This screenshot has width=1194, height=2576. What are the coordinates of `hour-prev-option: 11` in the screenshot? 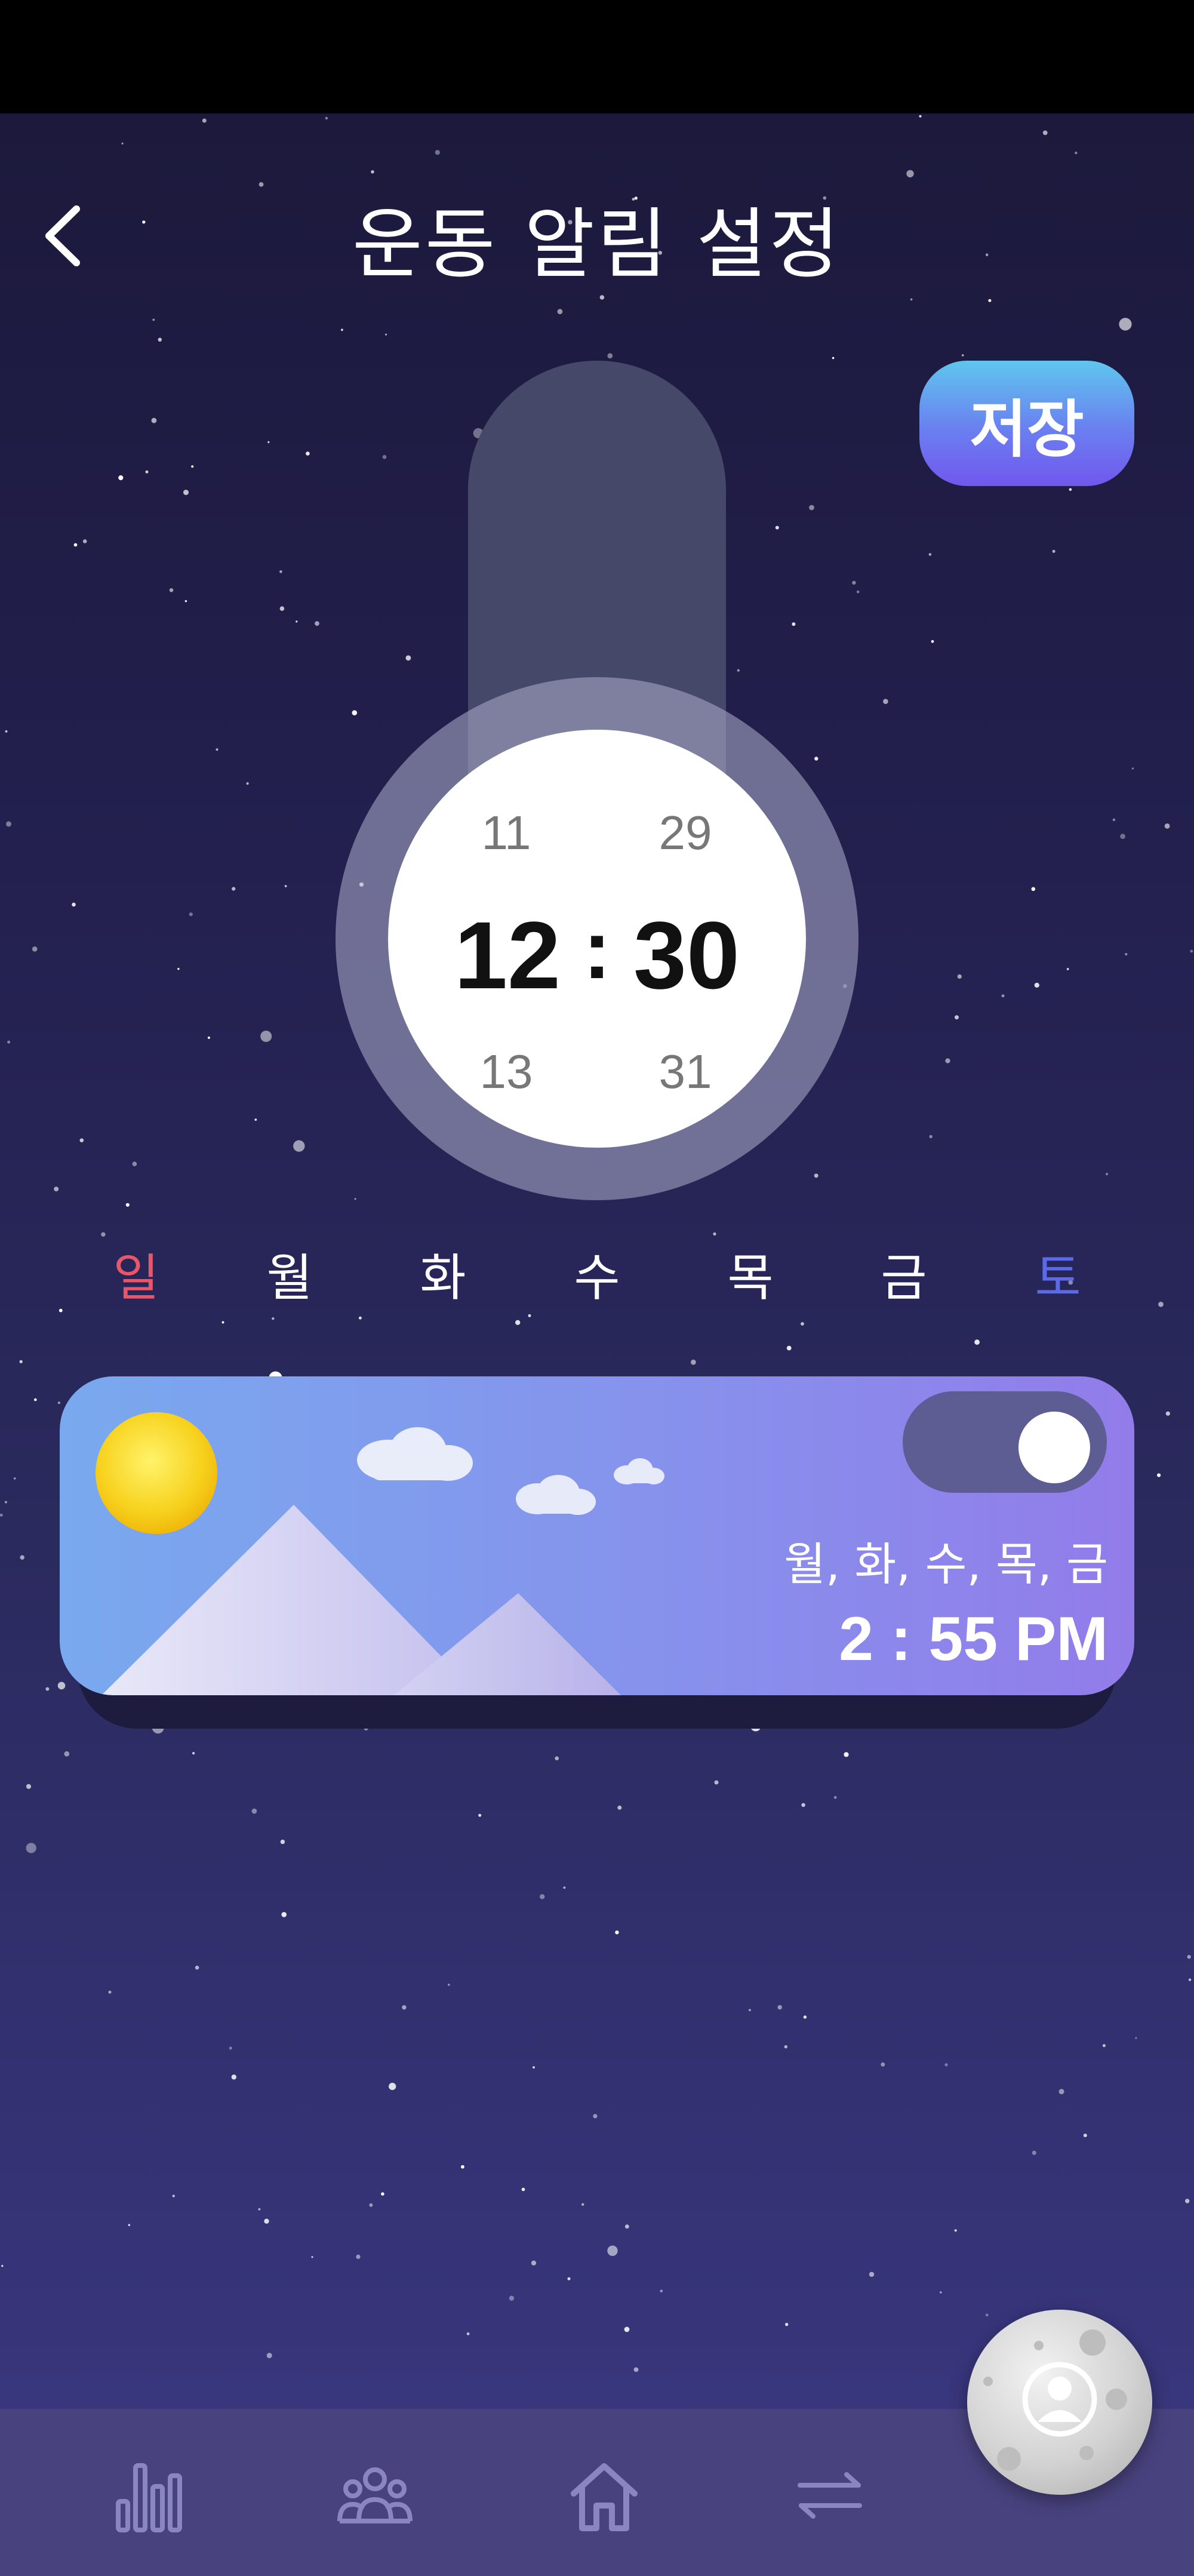 It's located at (506, 833).